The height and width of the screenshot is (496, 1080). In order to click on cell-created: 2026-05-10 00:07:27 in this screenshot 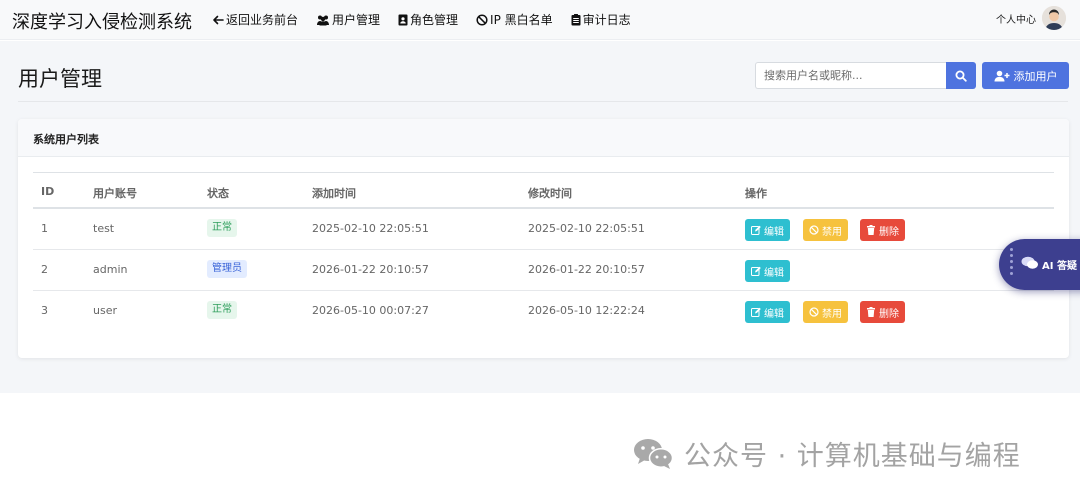, I will do `click(370, 310)`.